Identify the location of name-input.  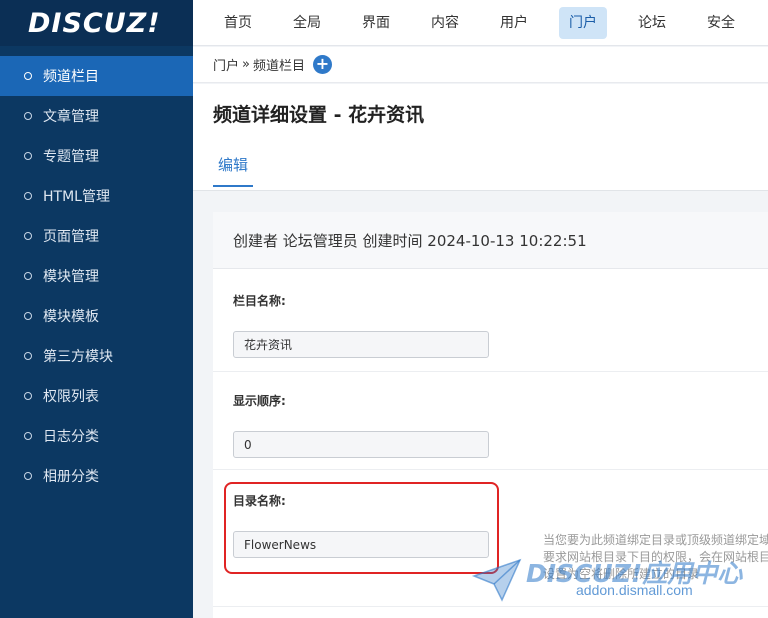
(361, 344).